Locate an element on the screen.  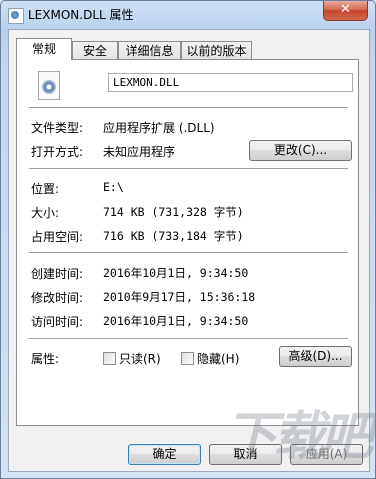
window-title: LEXMON.DLL 属性 is located at coordinates (81, 15).